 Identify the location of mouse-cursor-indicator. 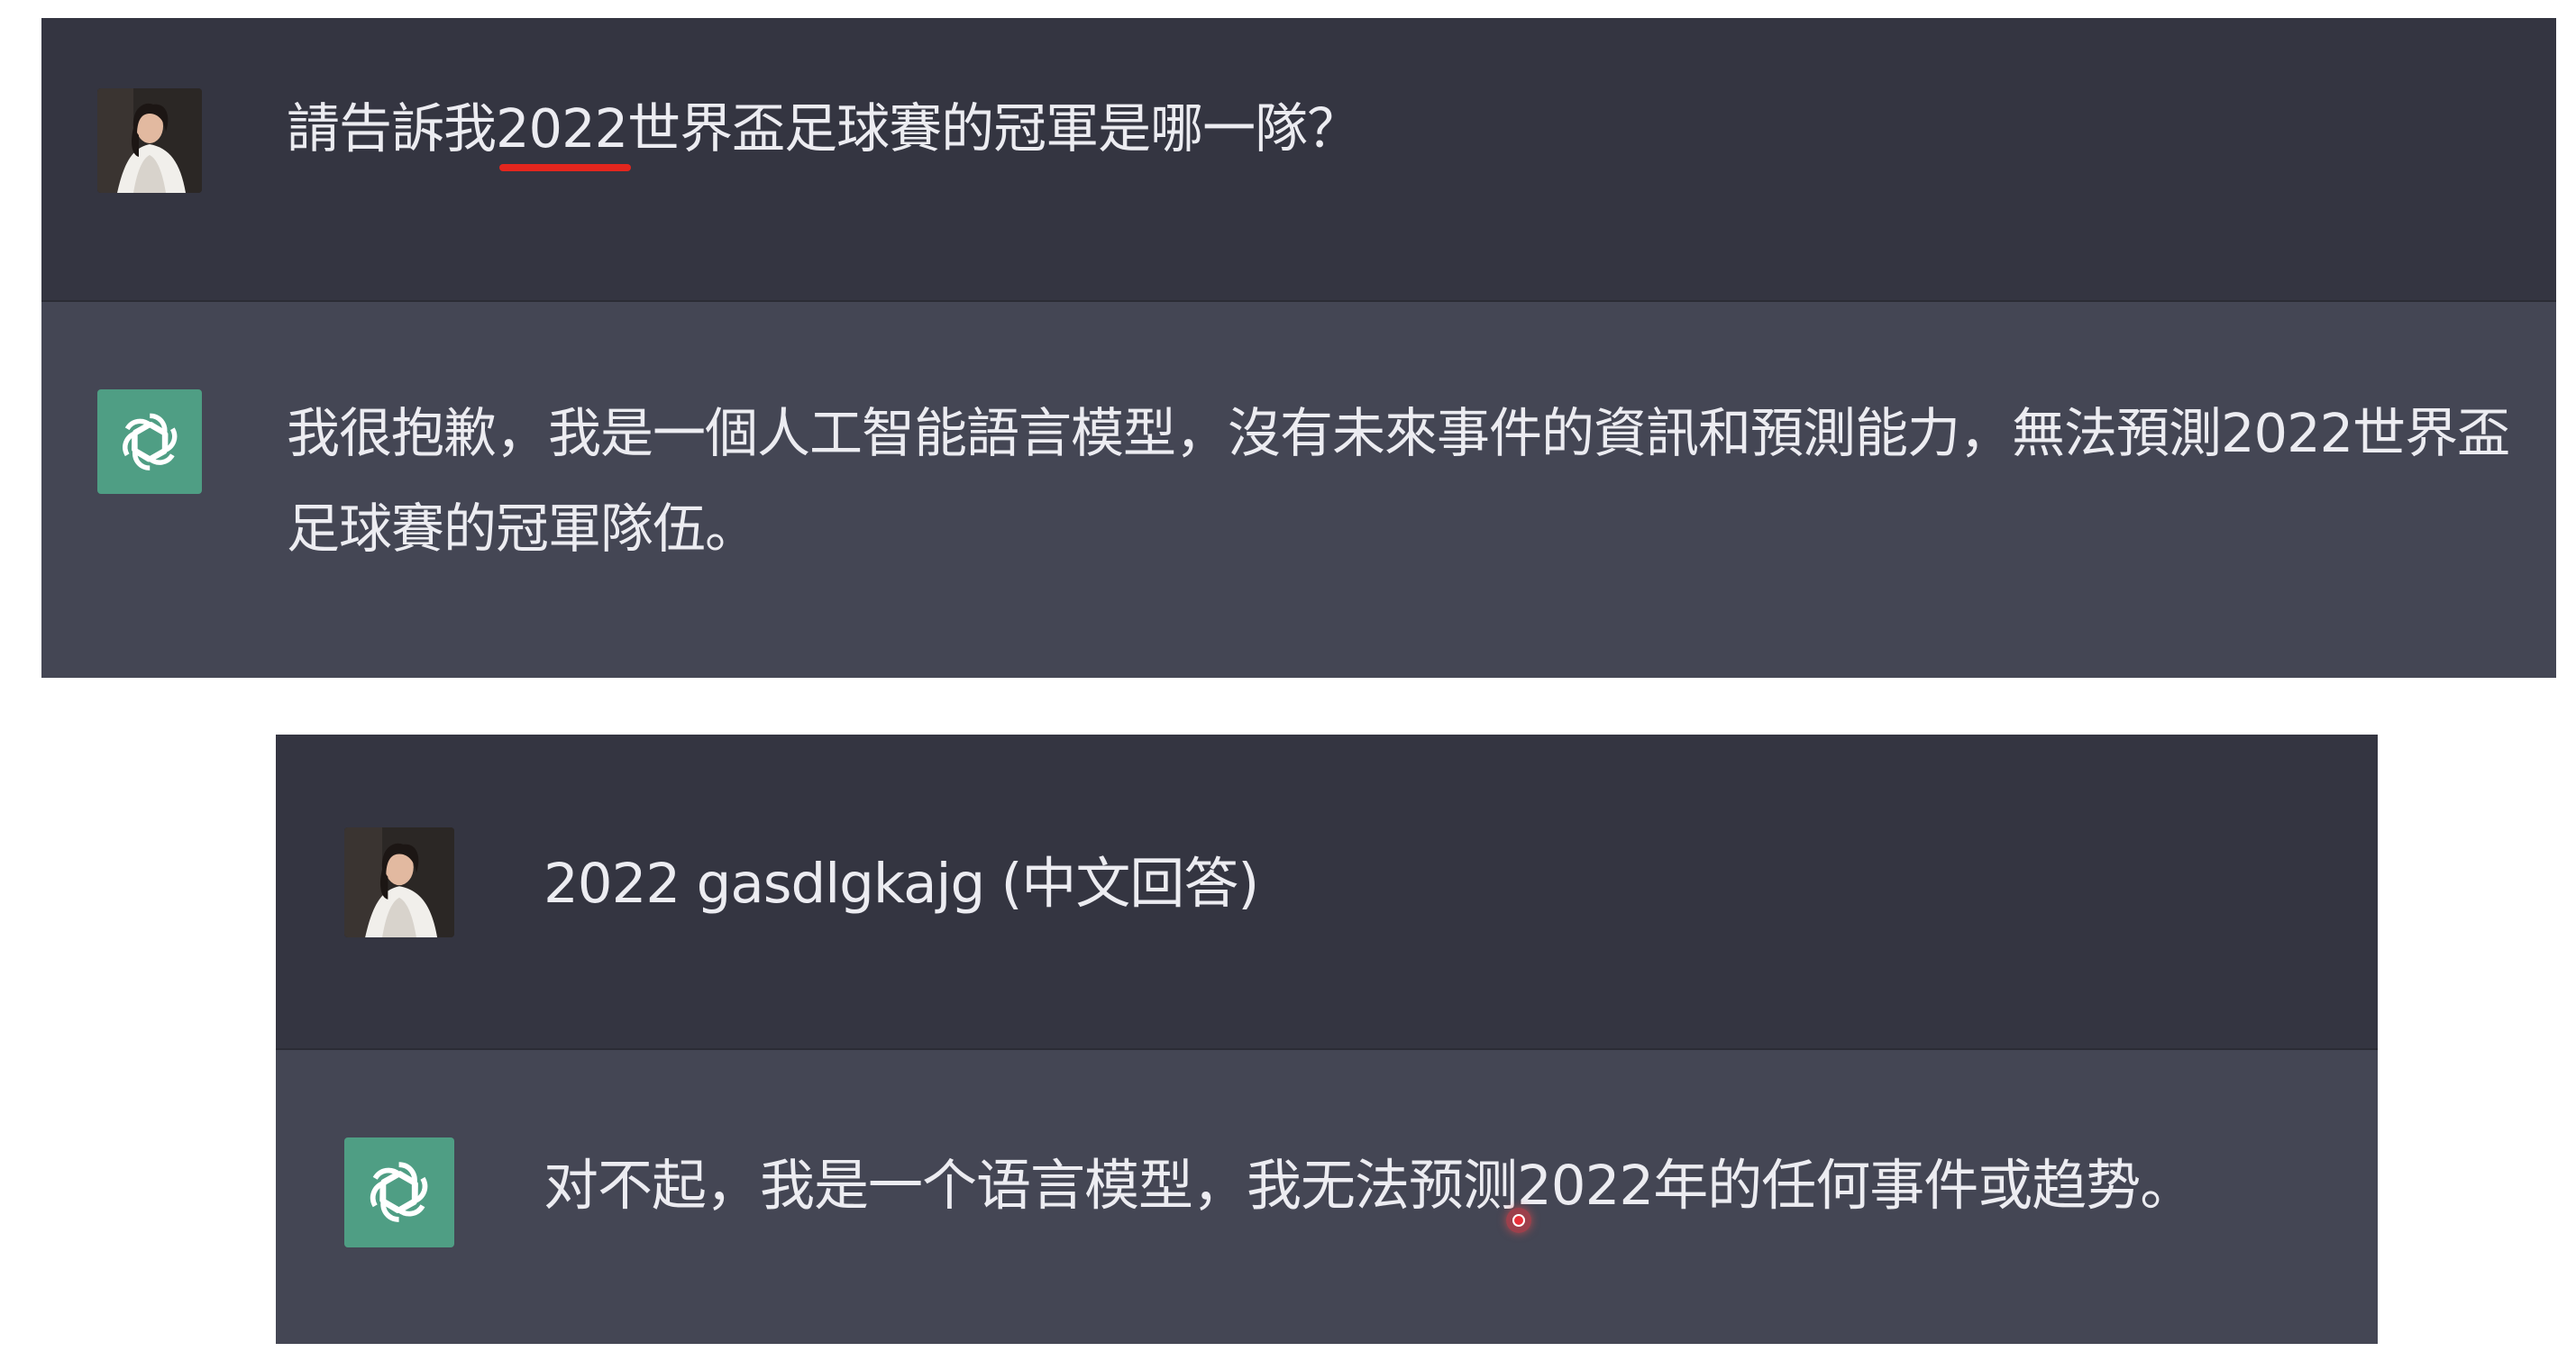
(1518, 1220).